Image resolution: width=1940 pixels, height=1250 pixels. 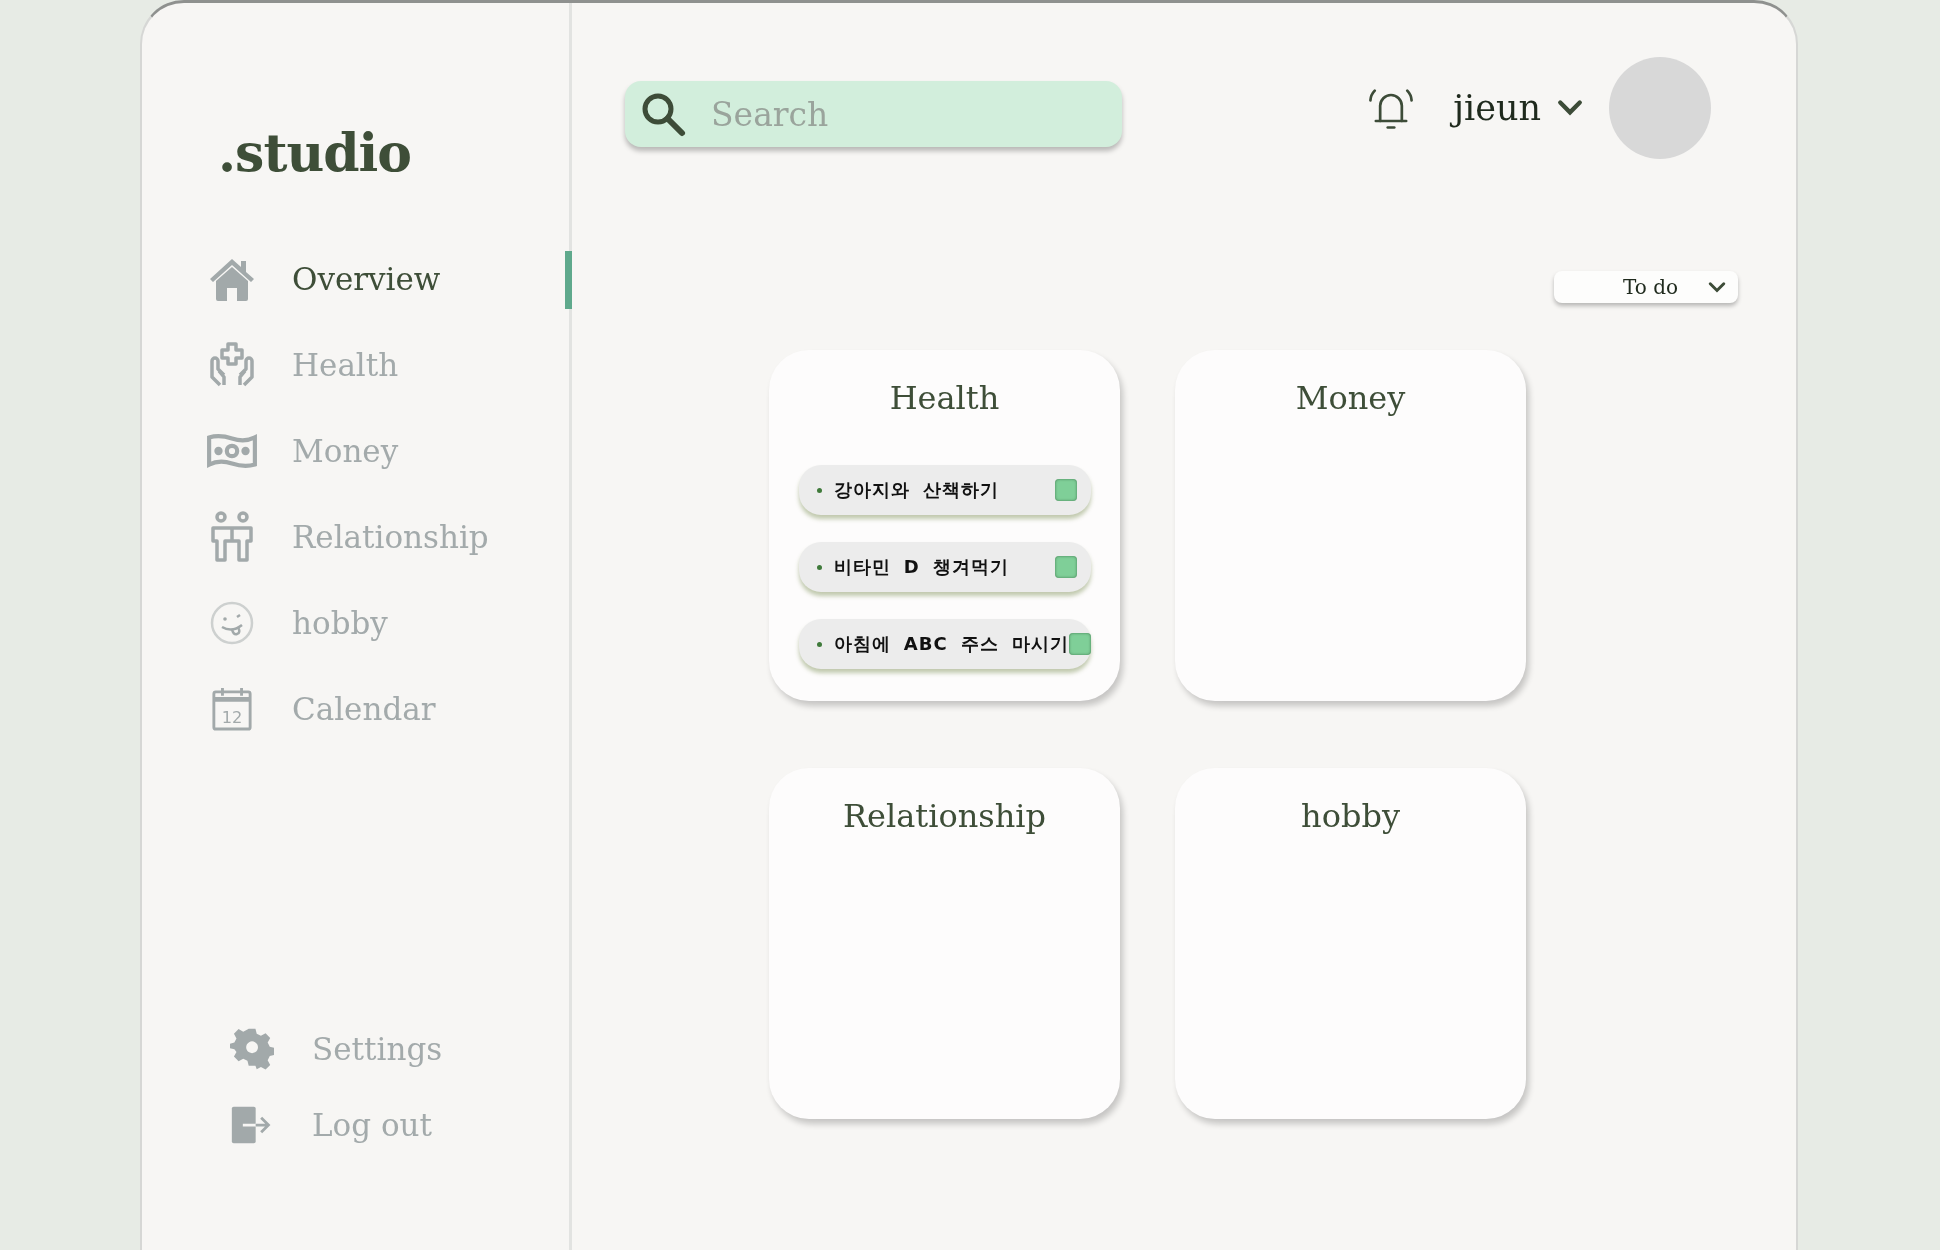 What do you see at coordinates (232, 623) in the screenshot?
I see `smiley-icon` at bounding box center [232, 623].